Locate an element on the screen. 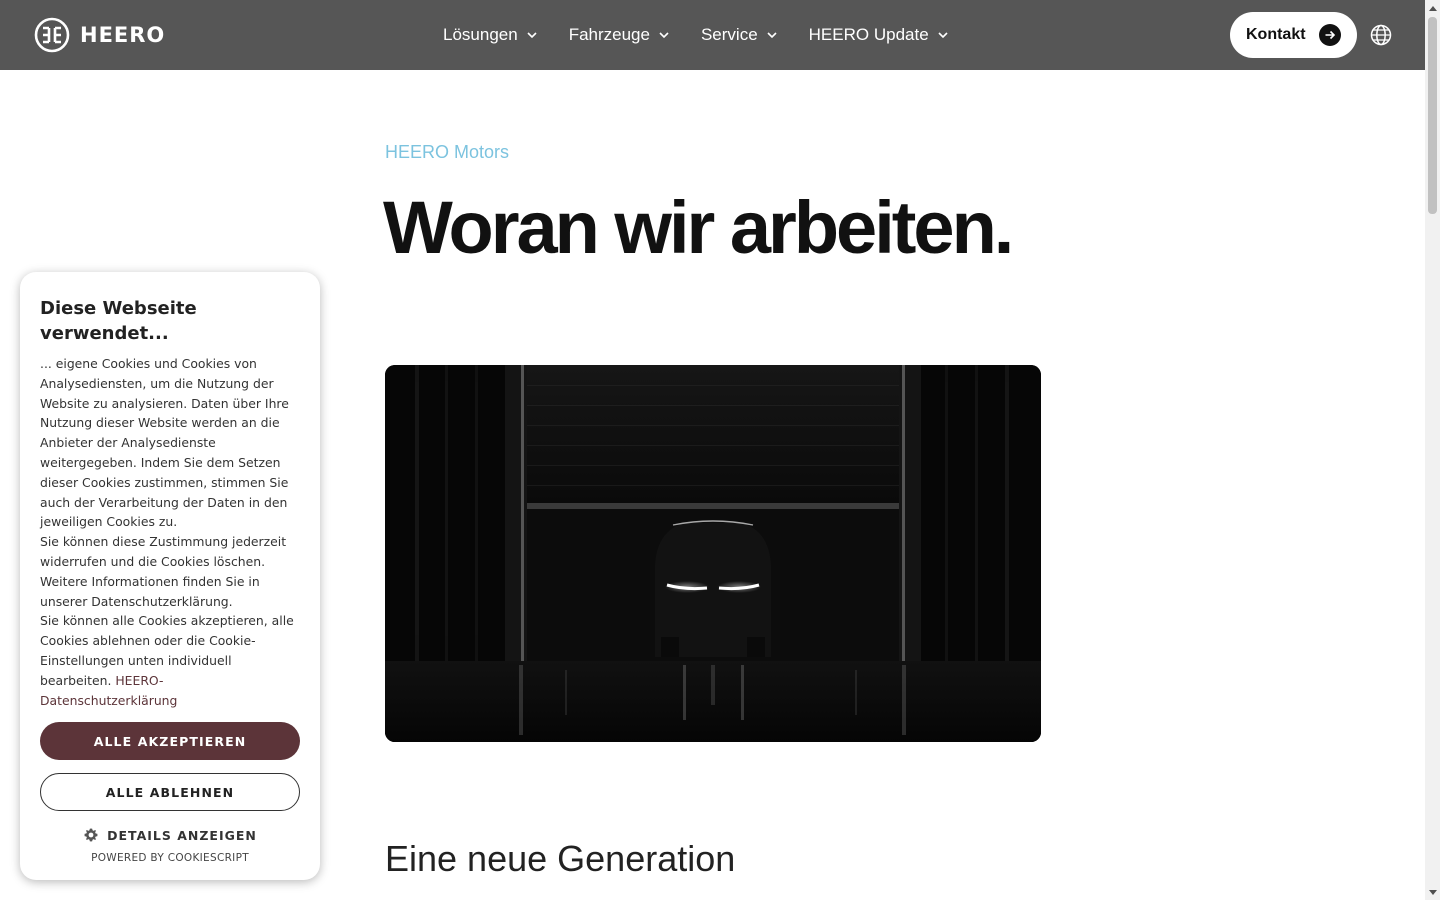  show-details-button: DETAILS ANZEIGEN is located at coordinates (170, 835).